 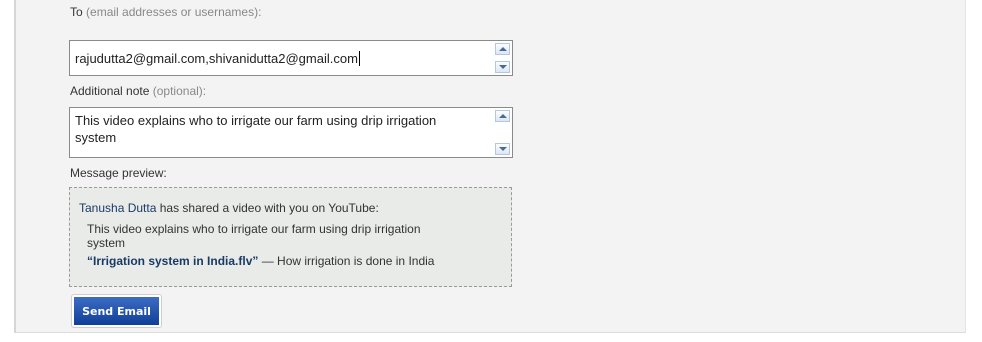 I want to click on preview-note-line-2: system, so click(x=106, y=243).